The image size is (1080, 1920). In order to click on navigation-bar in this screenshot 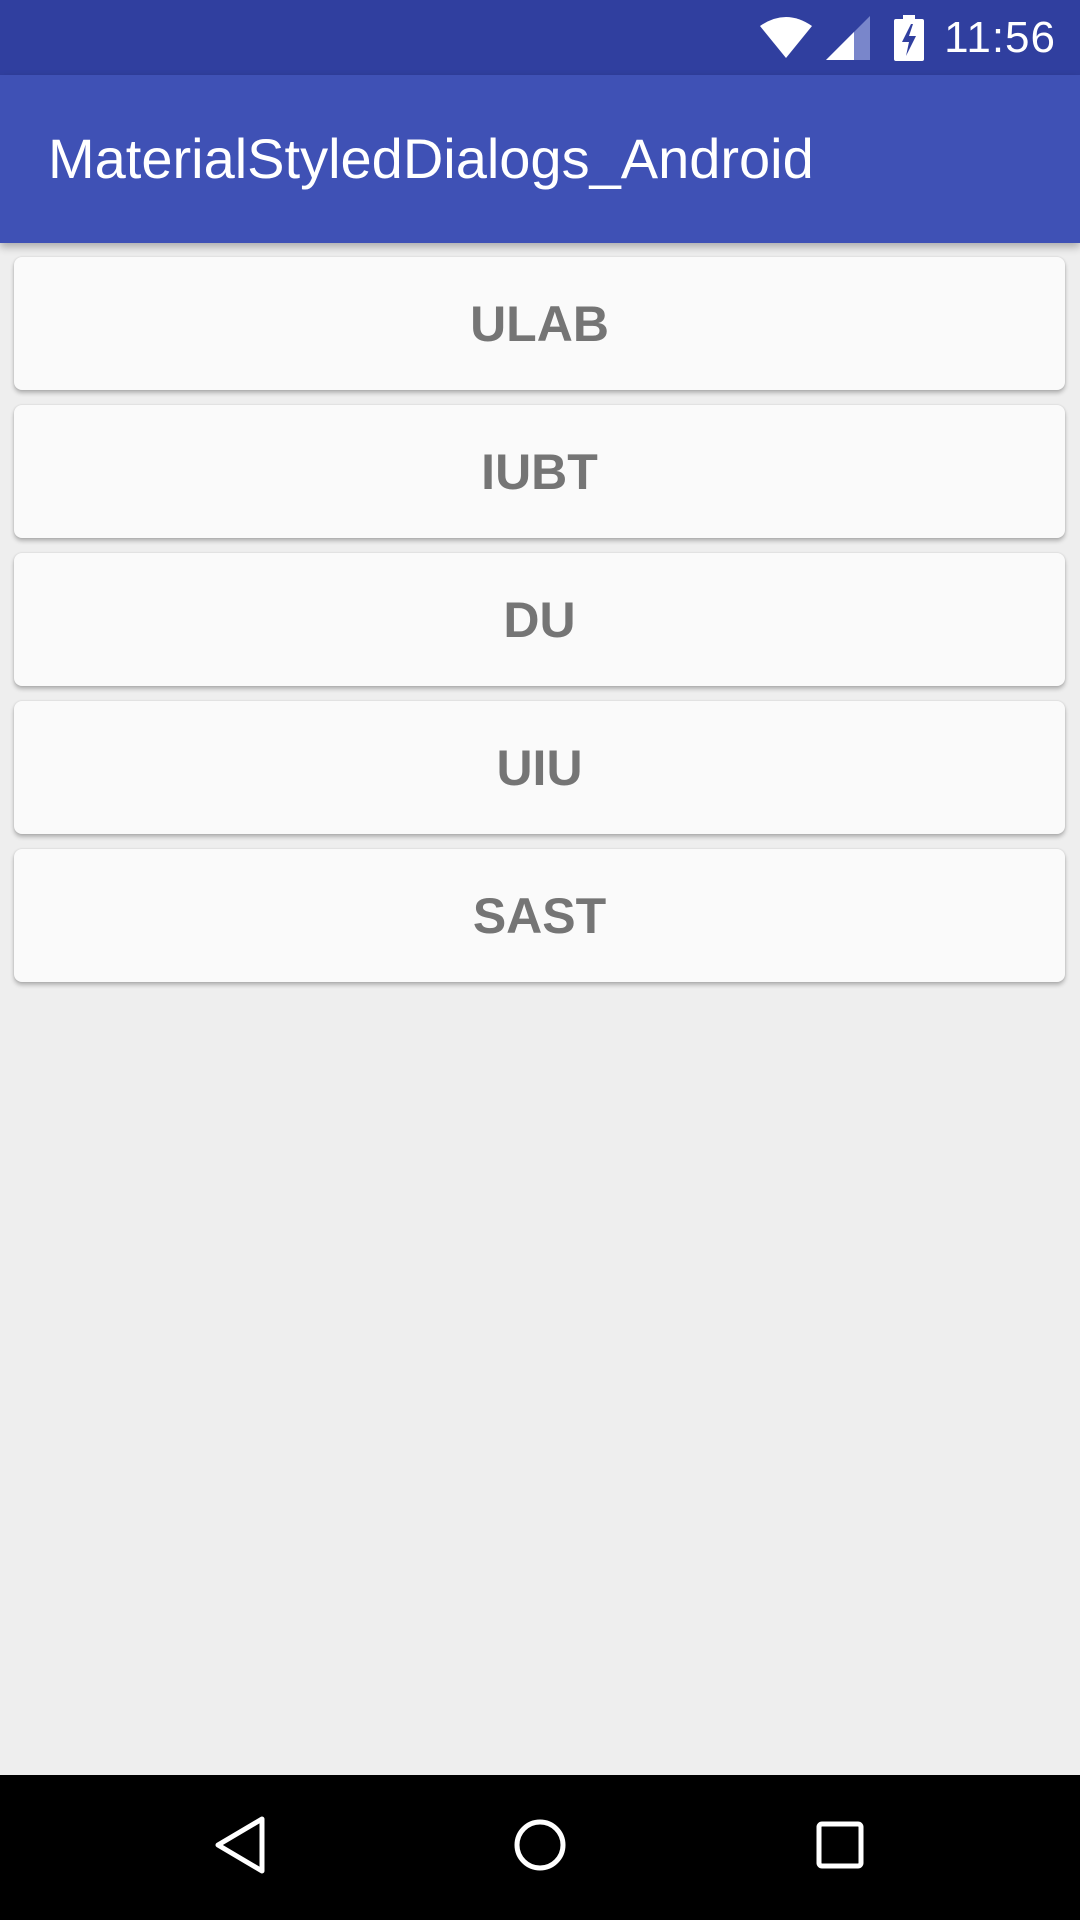, I will do `click(540, 1847)`.